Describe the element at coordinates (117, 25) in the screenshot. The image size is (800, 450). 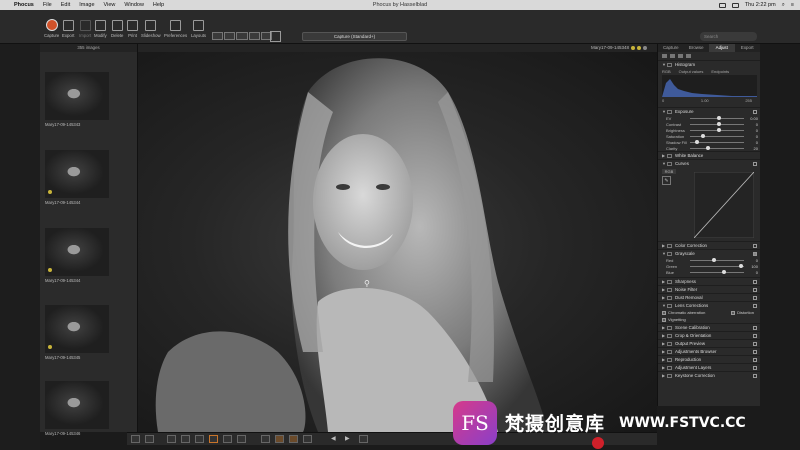
I see `delete-button: Delete` at that location.